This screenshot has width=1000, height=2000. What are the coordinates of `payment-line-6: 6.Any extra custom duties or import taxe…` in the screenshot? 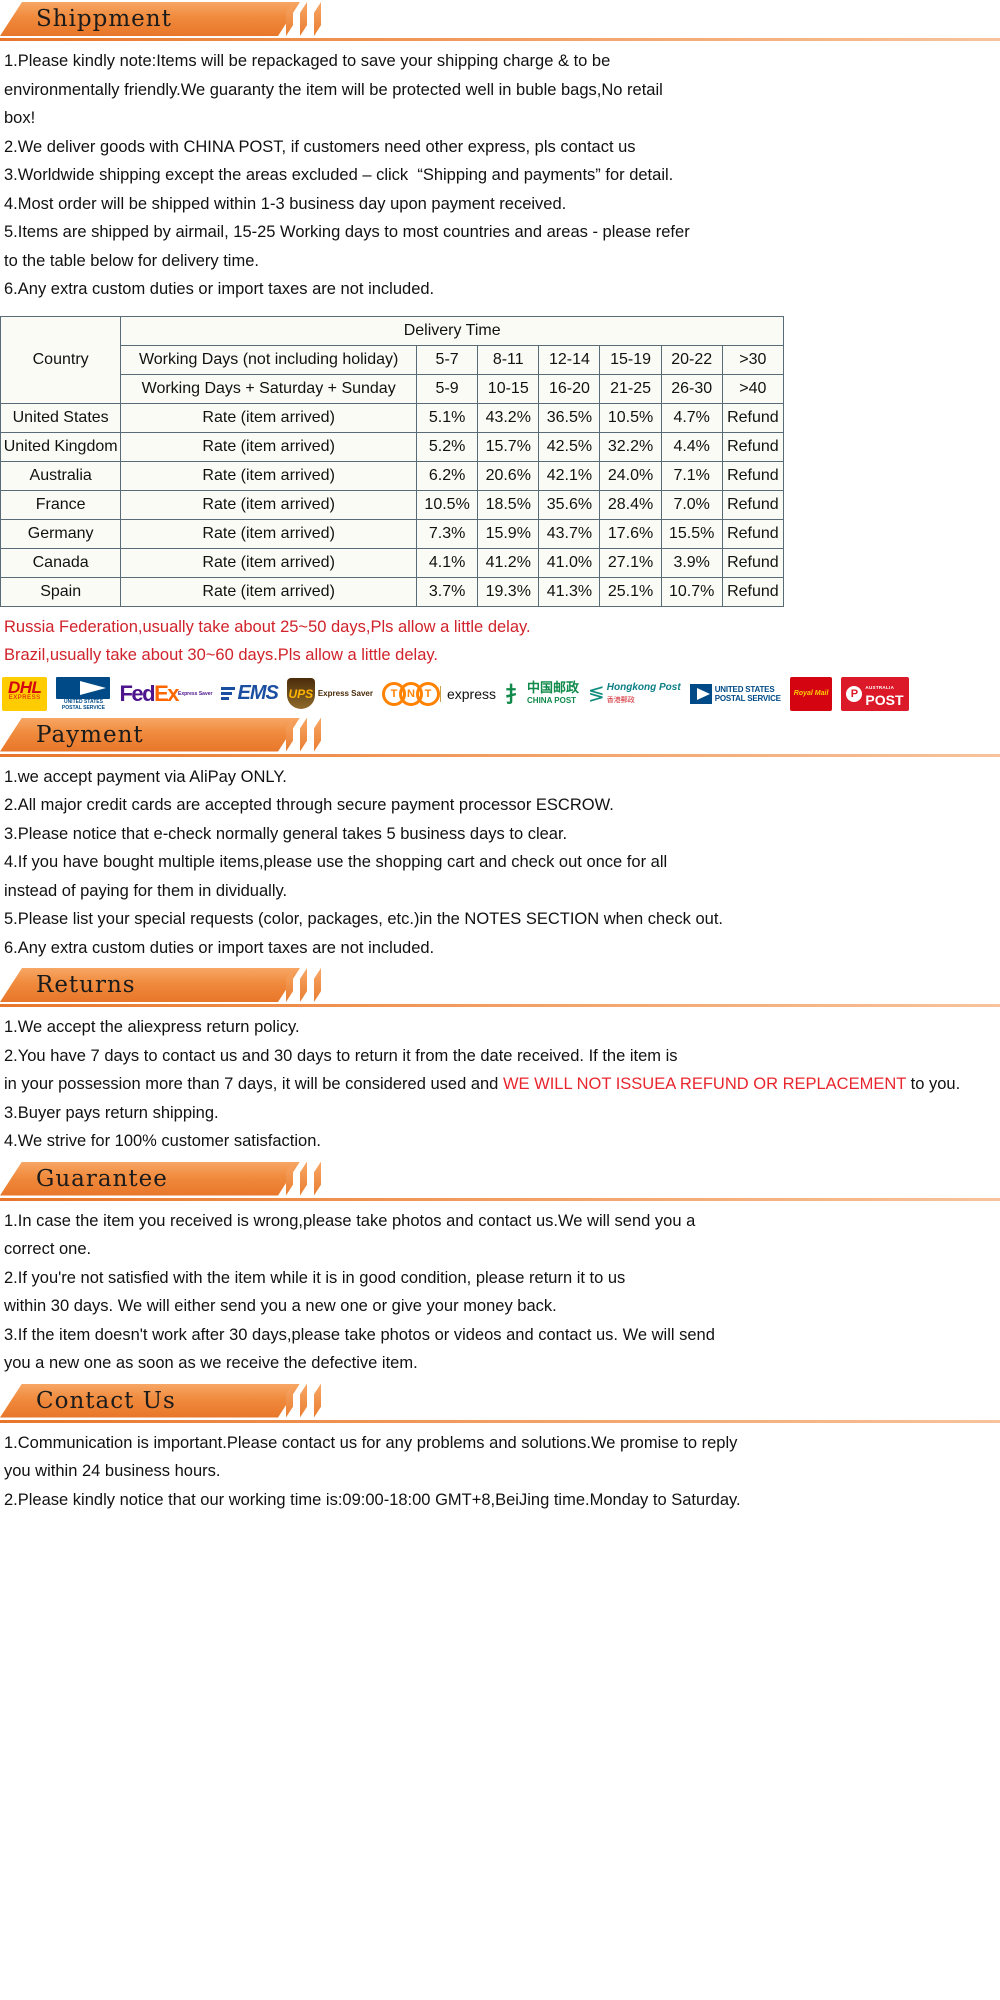 It's located at (219, 947).